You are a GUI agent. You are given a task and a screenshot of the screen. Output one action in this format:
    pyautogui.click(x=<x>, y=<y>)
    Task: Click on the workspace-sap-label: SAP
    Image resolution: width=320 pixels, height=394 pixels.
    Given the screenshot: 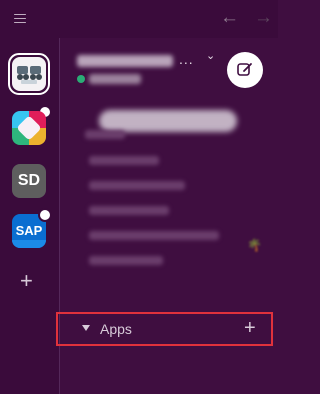 What is the action you would take?
    pyautogui.click(x=29, y=230)
    